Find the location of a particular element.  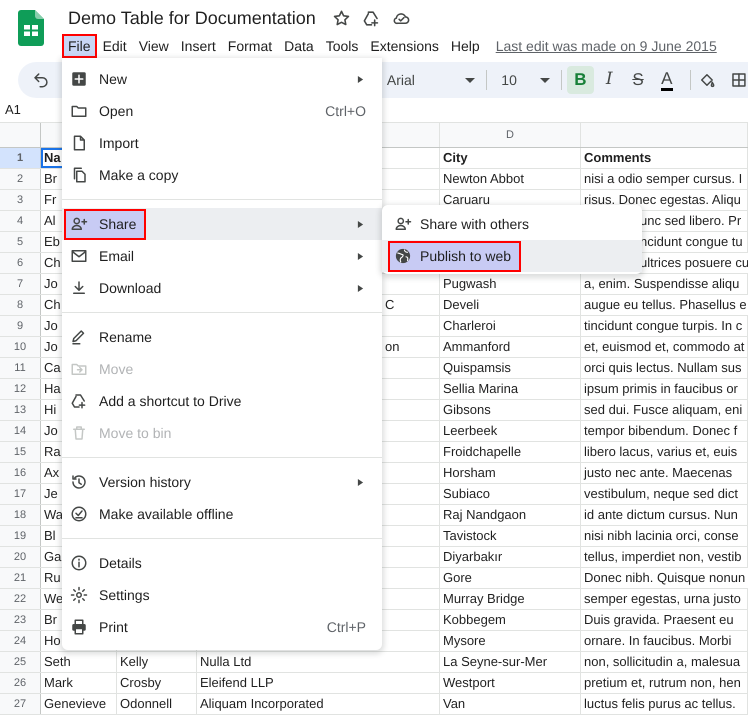

row-number: 22 is located at coordinates (20, 599).